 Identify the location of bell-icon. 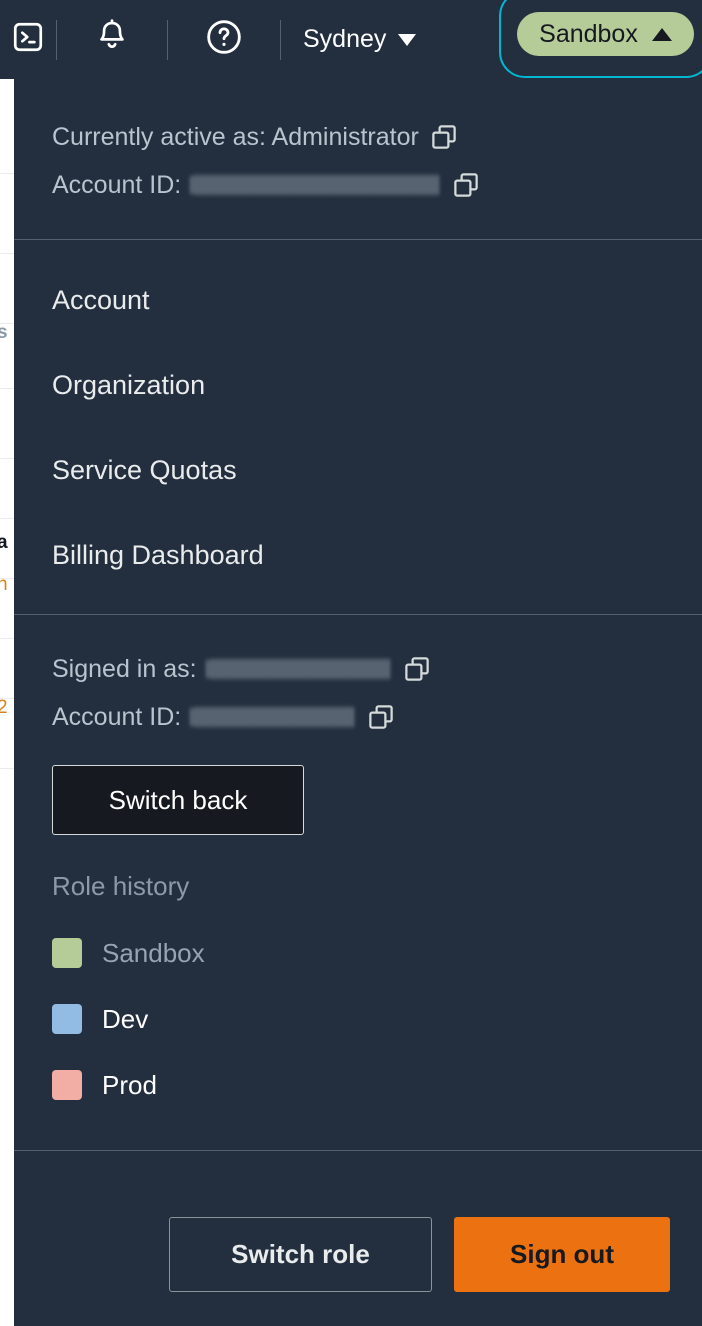
(112, 39).